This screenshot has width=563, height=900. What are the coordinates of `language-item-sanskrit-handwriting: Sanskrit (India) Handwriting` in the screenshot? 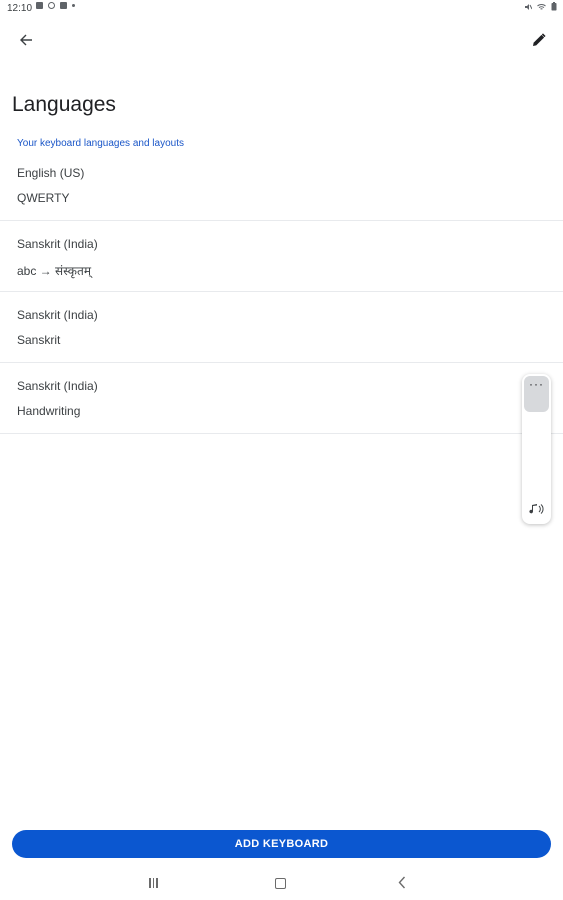 It's located at (281, 398).